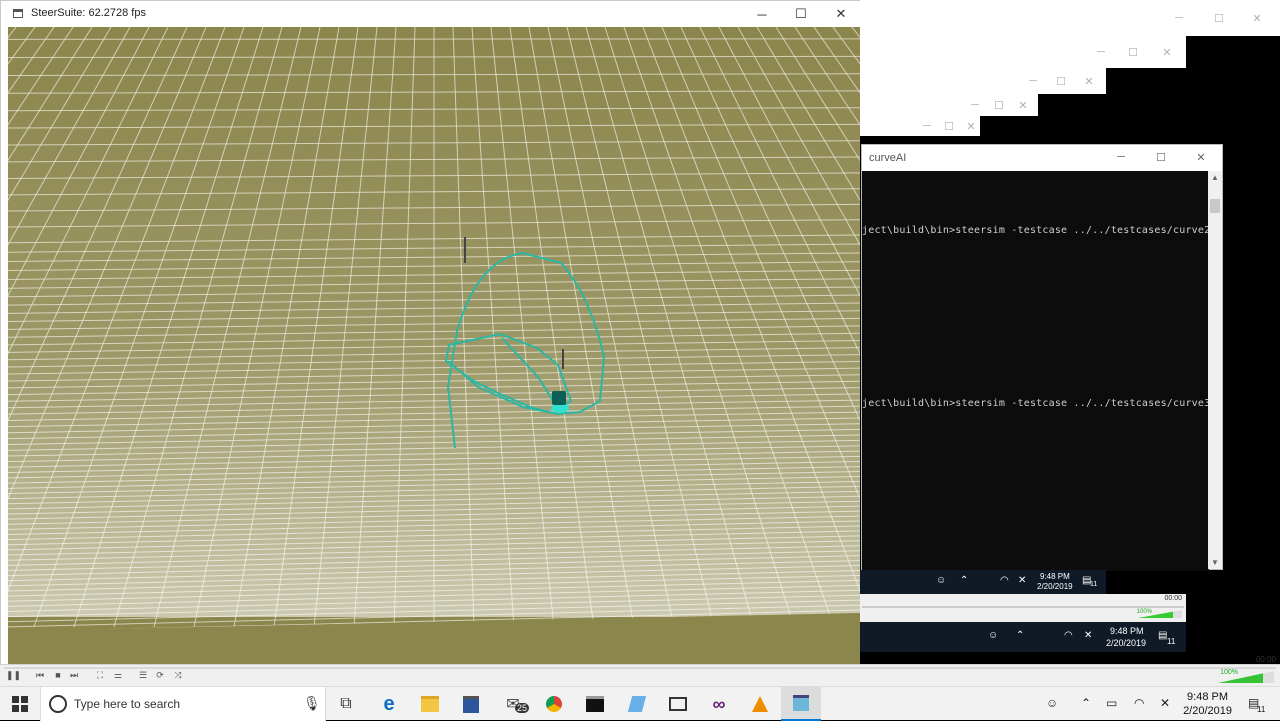  I want to click on task-view-icon: ⧉, so click(345, 704).